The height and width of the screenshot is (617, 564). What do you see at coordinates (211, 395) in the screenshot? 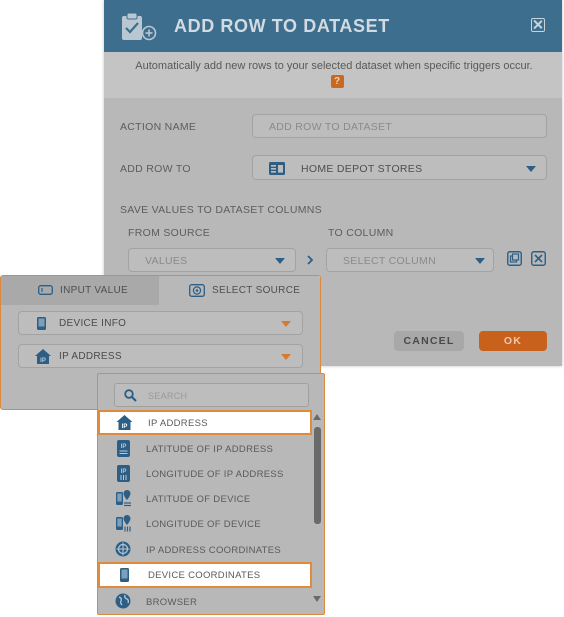
I see `search-input: SEARCH` at bounding box center [211, 395].